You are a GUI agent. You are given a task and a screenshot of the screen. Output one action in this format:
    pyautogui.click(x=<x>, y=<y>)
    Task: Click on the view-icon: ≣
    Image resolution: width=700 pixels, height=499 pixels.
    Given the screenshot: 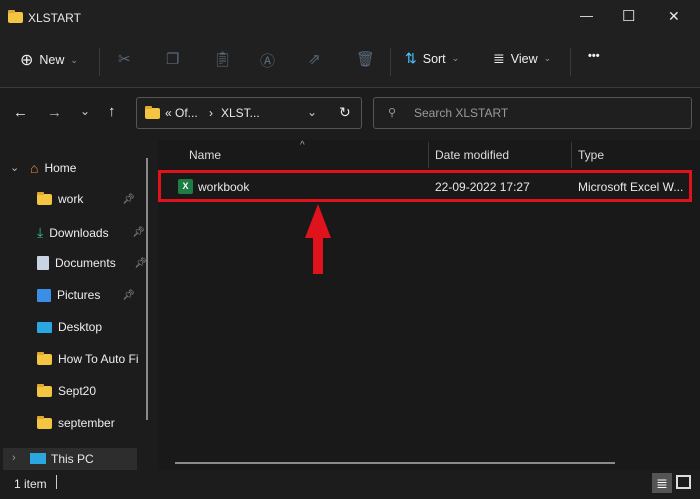 What is the action you would take?
    pyautogui.click(x=499, y=58)
    